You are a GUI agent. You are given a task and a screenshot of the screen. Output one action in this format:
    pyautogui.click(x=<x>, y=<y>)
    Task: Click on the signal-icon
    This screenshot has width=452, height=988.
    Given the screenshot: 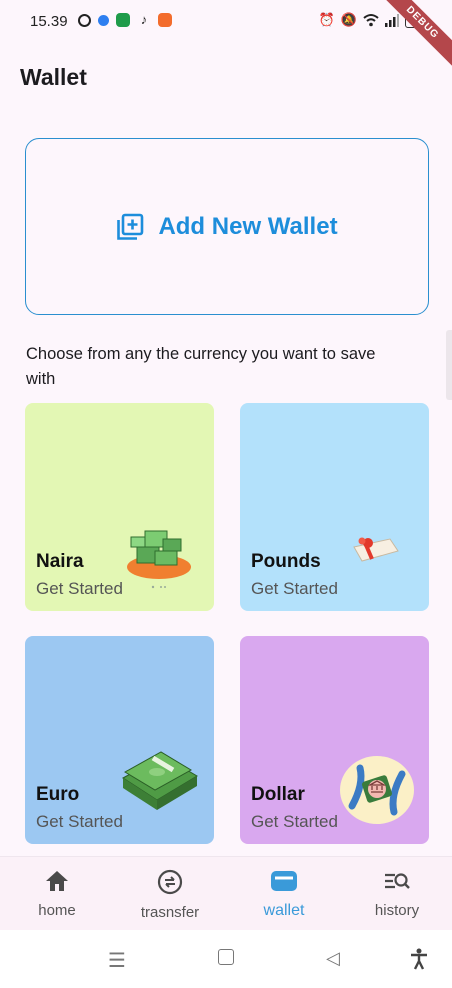 What is the action you would take?
    pyautogui.click(x=391, y=20)
    